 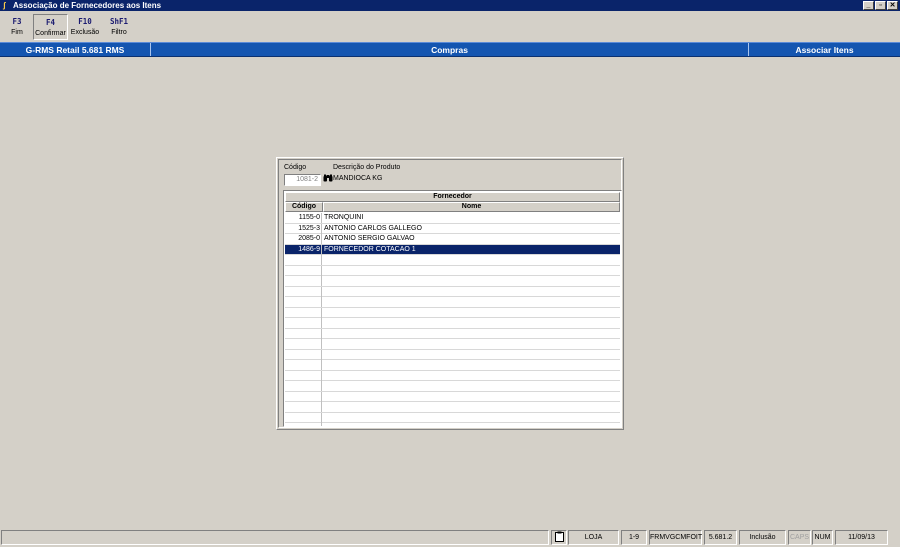 What do you see at coordinates (452, 249) in the screenshot?
I see `table-row: 1486-9 FORNECEDOR COTACAO 1` at bounding box center [452, 249].